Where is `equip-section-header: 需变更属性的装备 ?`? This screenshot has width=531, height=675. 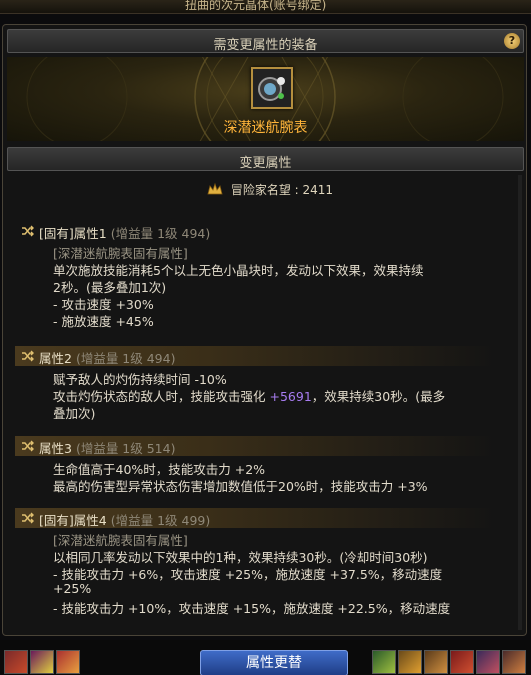
equip-section-header: 需变更属性的装备 ? is located at coordinates (265, 41).